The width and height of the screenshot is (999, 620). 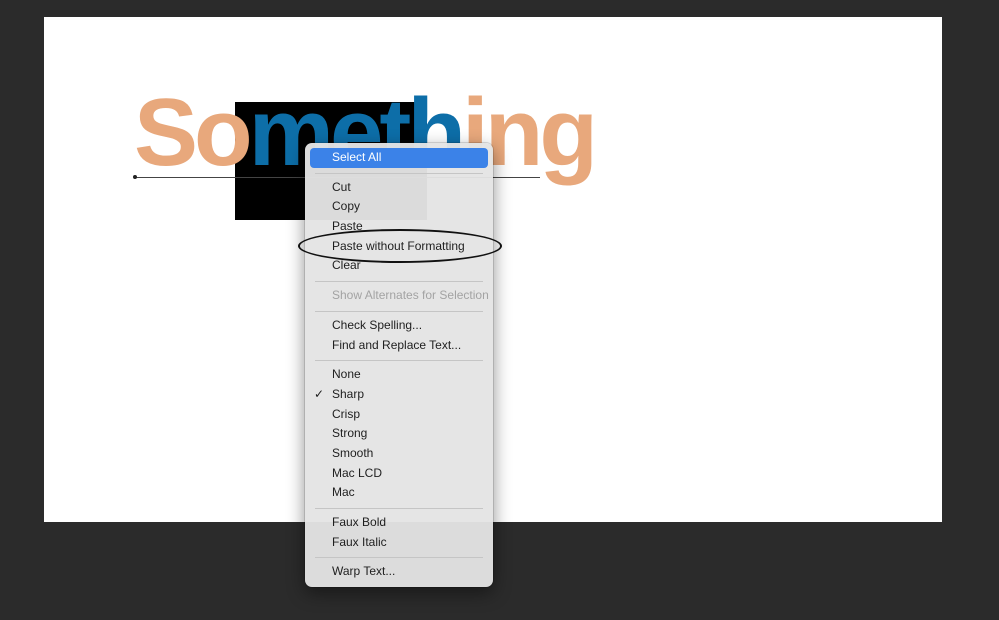 I want to click on menu-item-show-alternates-for-selection: Show Alternates for Selection, so click(x=399, y=296).